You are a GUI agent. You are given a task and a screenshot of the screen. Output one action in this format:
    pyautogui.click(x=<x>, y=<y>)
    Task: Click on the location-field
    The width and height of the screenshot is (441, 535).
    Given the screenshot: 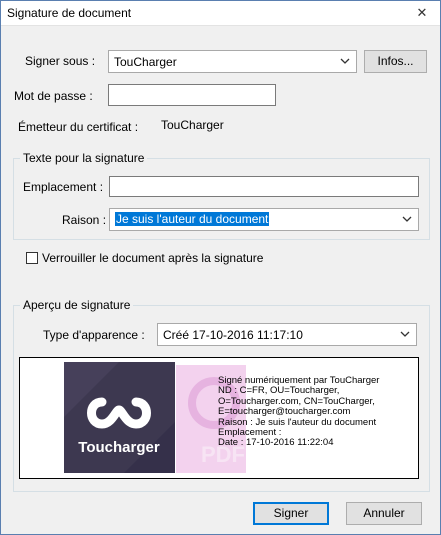 What is the action you would take?
    pyautogui.click(x=264, y=186)
    